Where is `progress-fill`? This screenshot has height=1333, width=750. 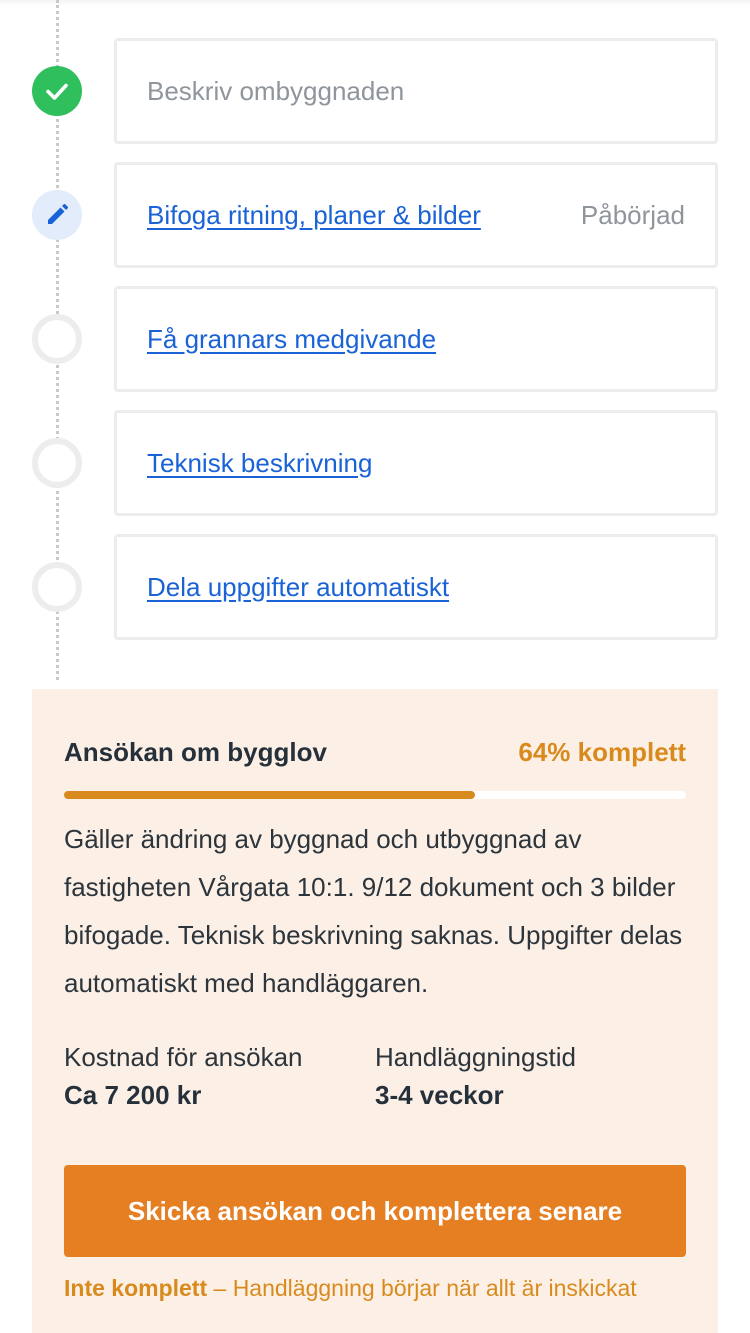 progress-fill is located at coordinates (269, 795).